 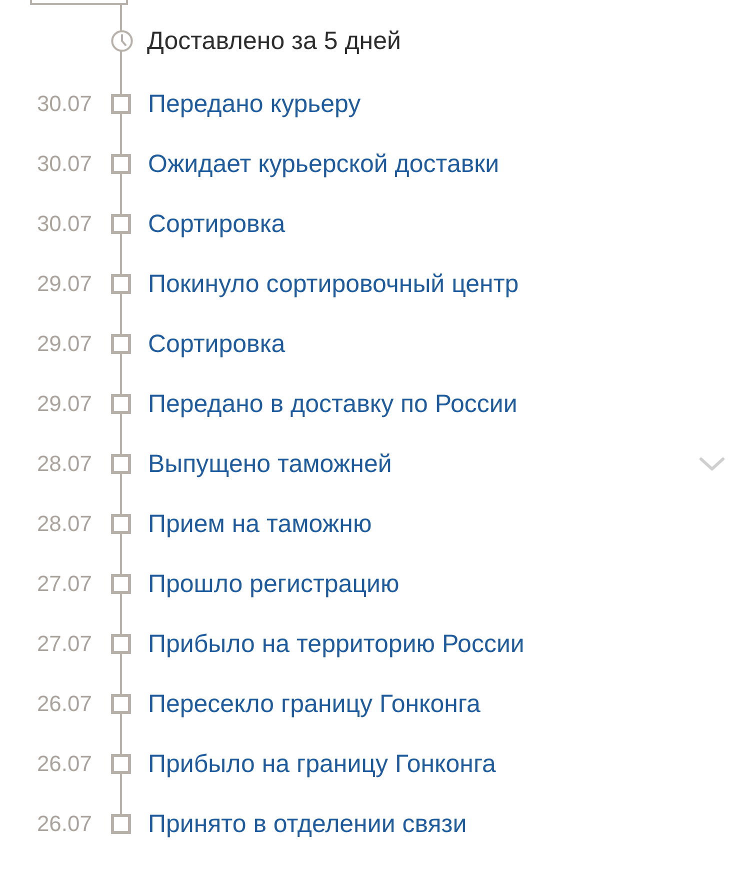 I want to click on event-status: Передано в доставку по России, so click(x=333, y=404).